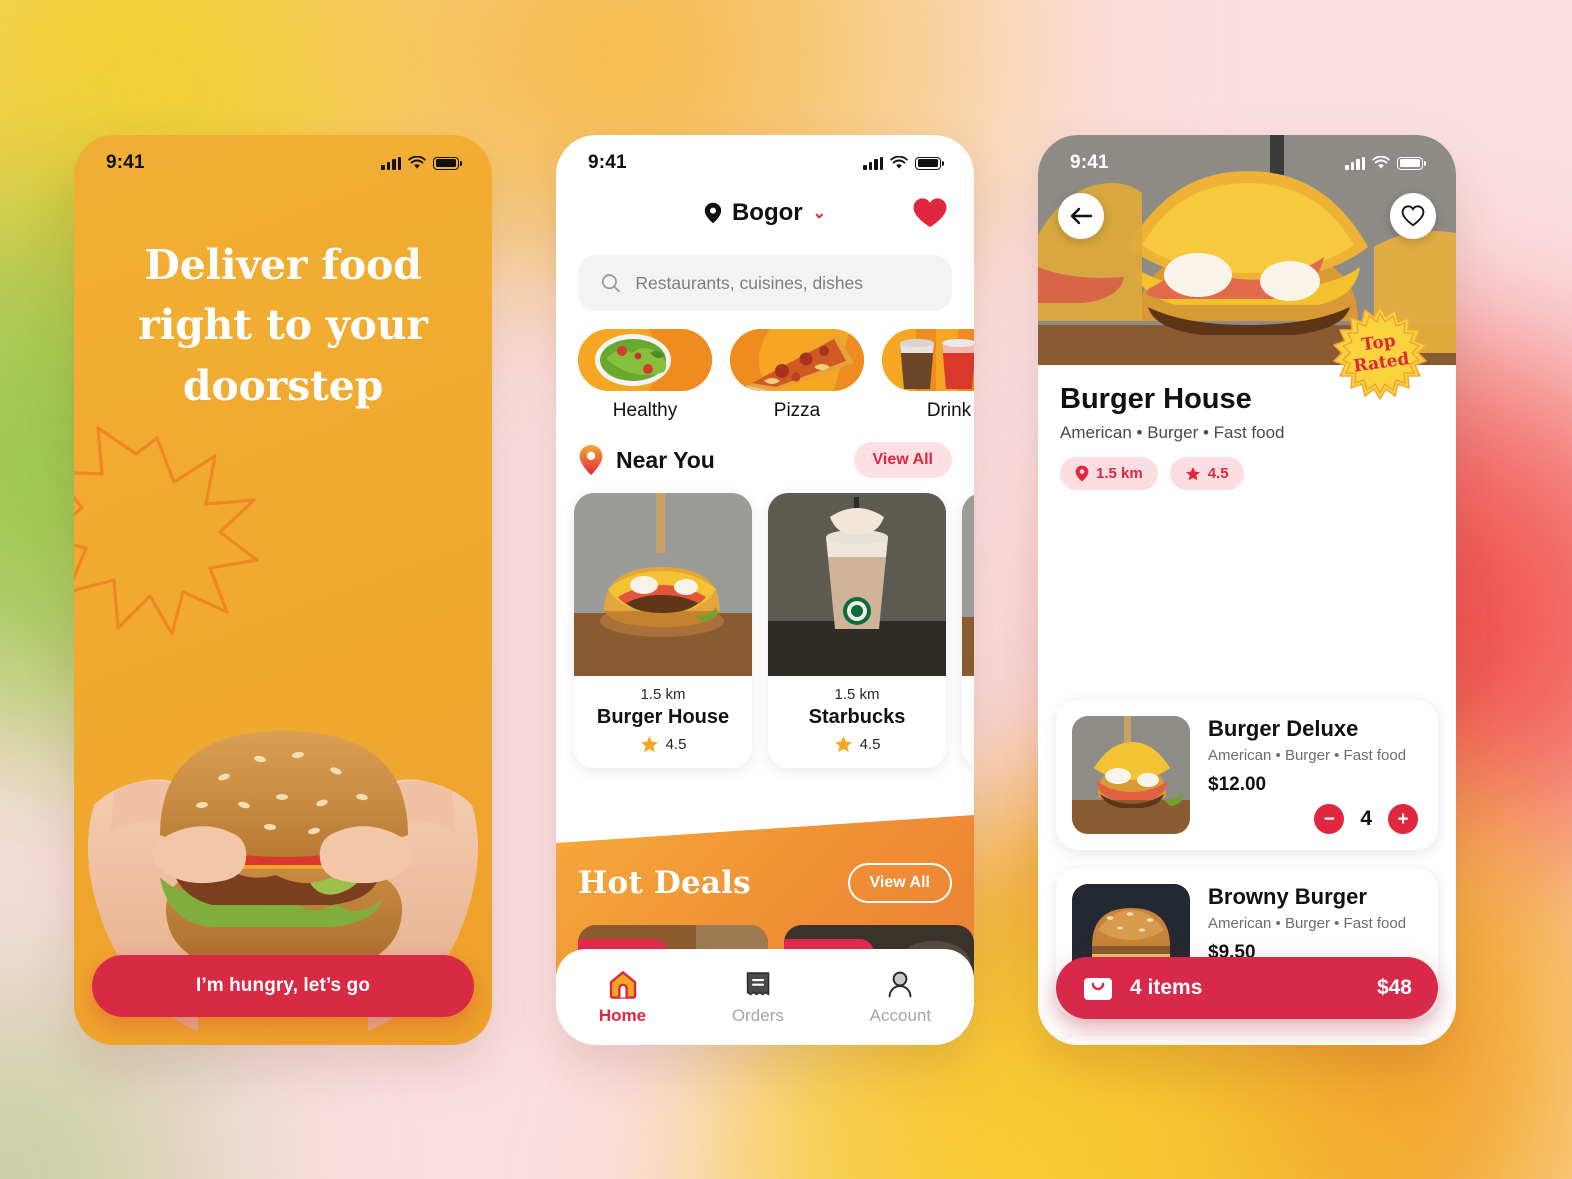  I want to click on category-healthy: Healthy, so click(645, 375).